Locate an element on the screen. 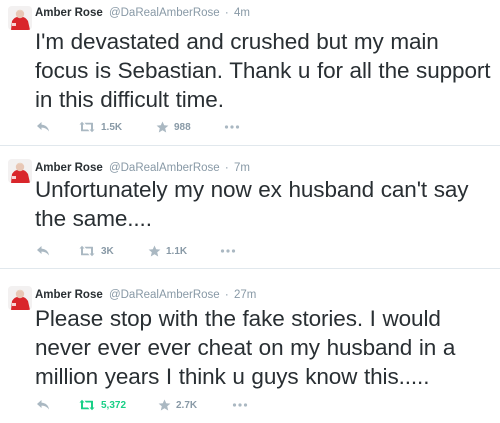 Image resolution: width=500 pixels, height=423 pixels. favorite-count: 988 is located at coordinates (182, 127).